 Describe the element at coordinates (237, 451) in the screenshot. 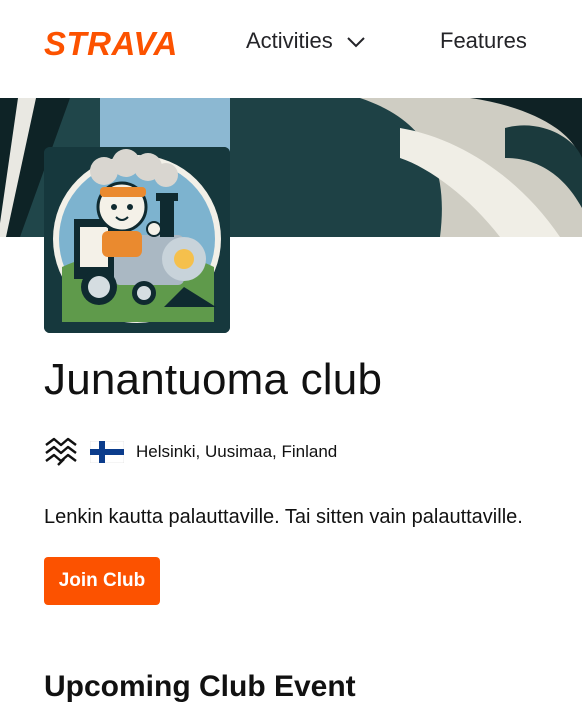

I see `club-location: Helsinki, Uusimaa, Finland` at that location.